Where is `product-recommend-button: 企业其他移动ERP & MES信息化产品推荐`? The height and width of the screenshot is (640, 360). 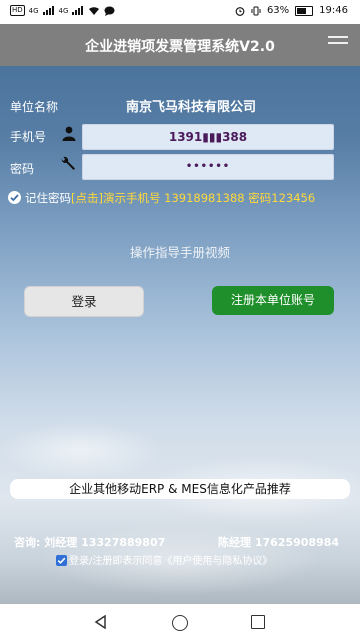 product-recommend-button: 企业其他移动ERP & MES信息化产品推荐 is located at coordinates (180, 489).